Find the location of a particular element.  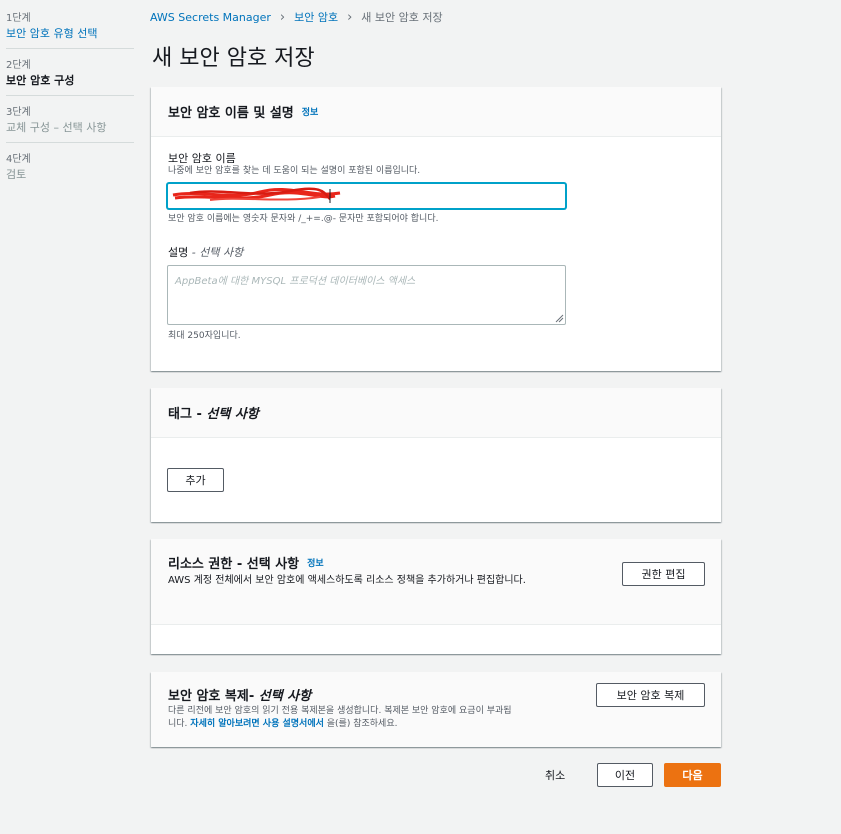

step-2: 2단계 보안 암호 구성 is located at coordinates (70, 76).